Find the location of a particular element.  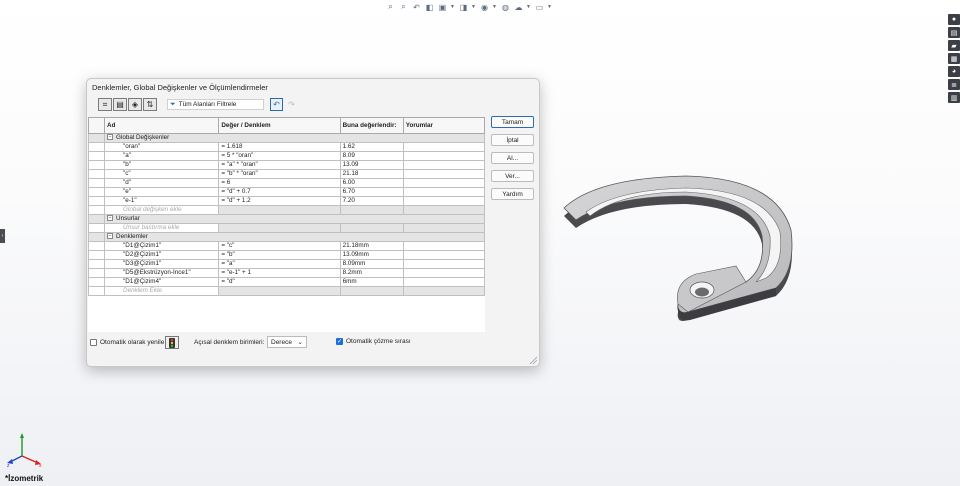

row-equation-cell: = 5 * "oran" is located at coordinates (279, 156).